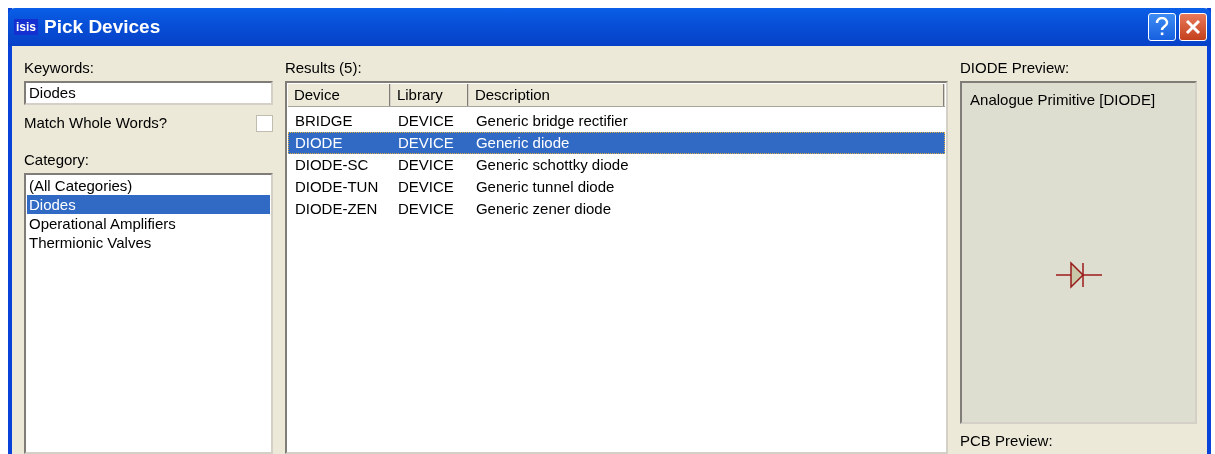 The width and height of the screenshot is (1215, 454). I want to click on result-row: DIODE-ZEN DEVICE Generic zener diode, so click(616, 209).